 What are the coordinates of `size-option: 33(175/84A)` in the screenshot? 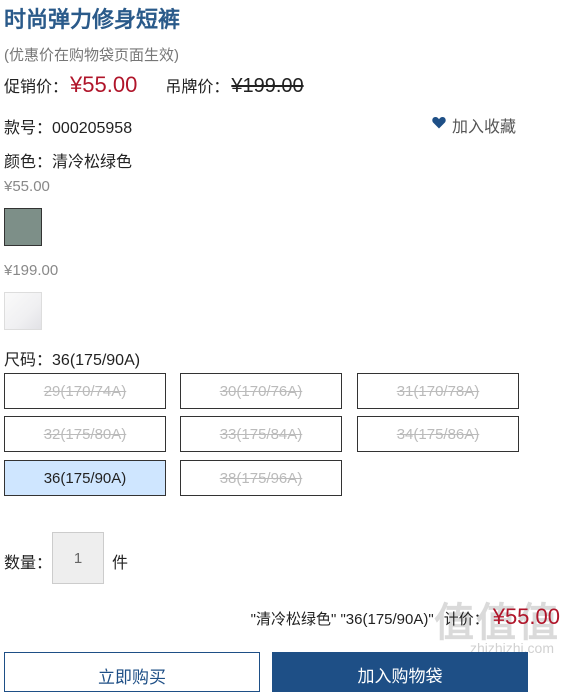 It's located at (261, 434).